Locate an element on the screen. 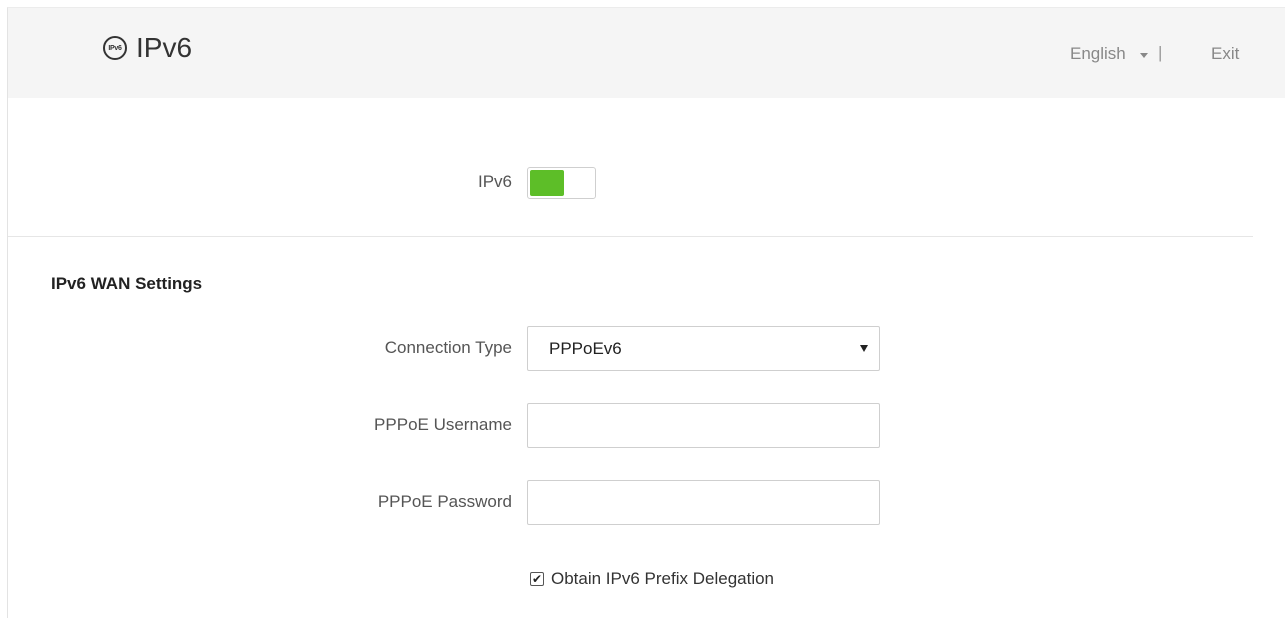 The height and width of the screenshot is (618, 1285). connection-type-value: PPPoEv6 is located at coordinates (585, 348).